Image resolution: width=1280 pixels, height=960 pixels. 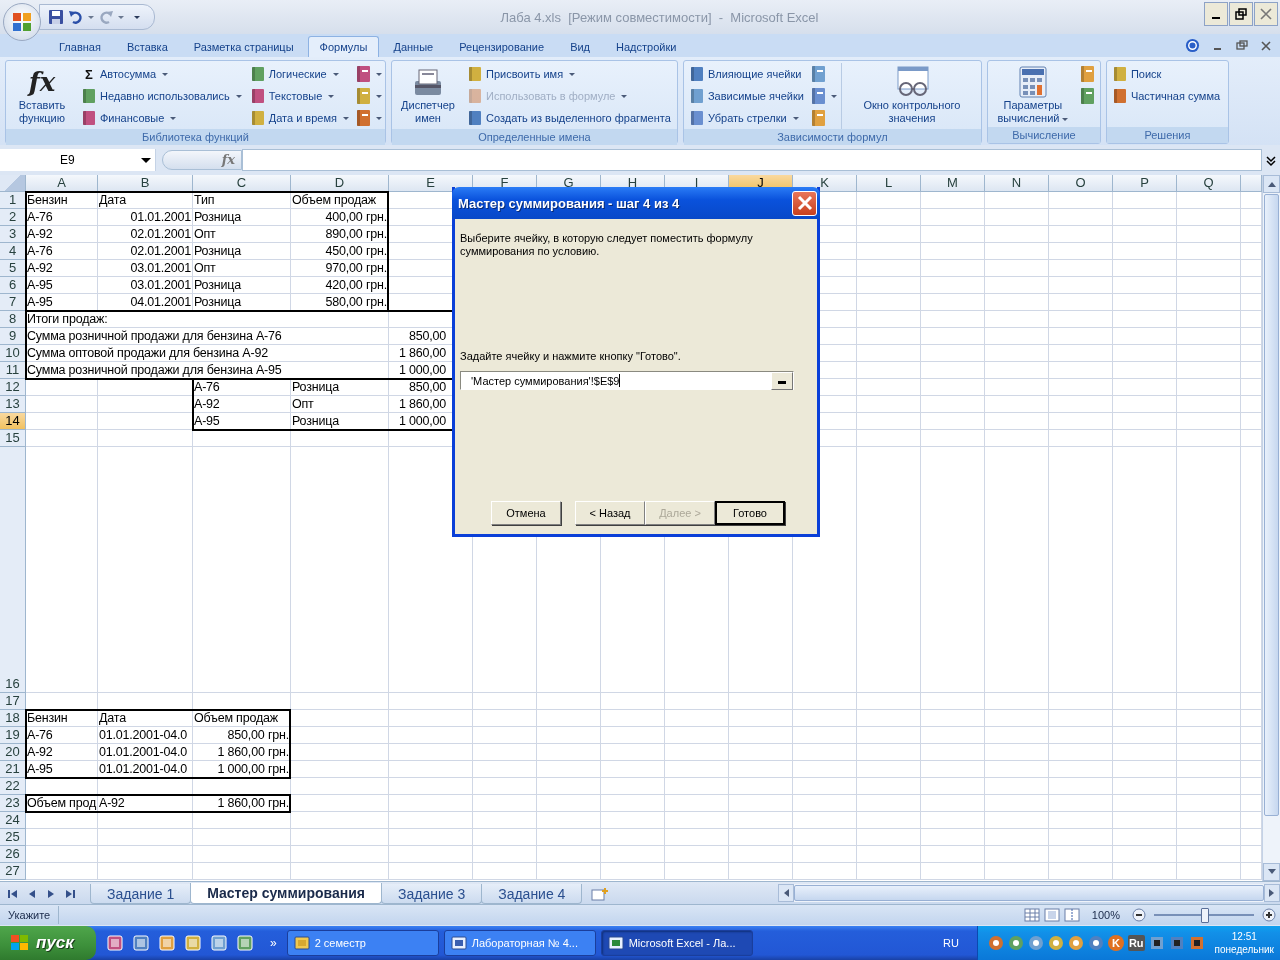 What do you see at coordinates (76, 17) in the screenshot?
I see `undo-icon` at bounding box center [76, 17].